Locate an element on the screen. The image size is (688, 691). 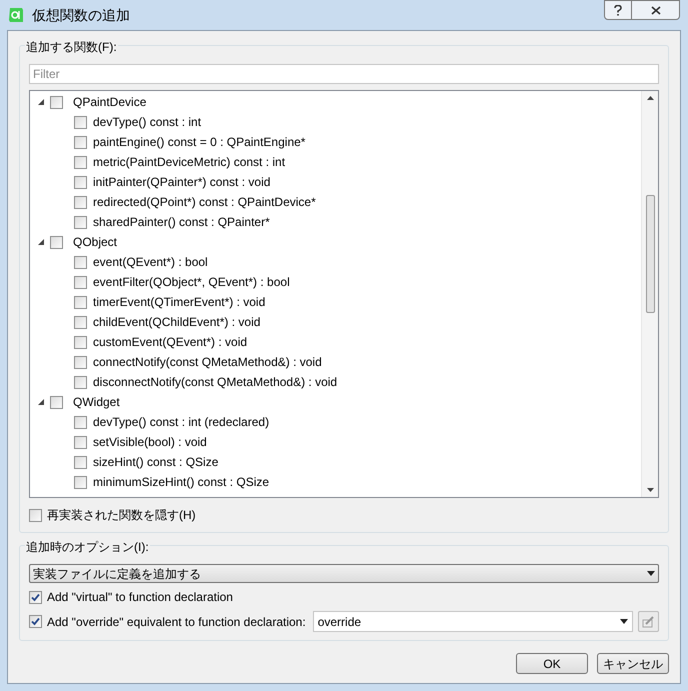
checkbox-label: 再実装された関数を隠す(H) is located at coordinates (121, 515).